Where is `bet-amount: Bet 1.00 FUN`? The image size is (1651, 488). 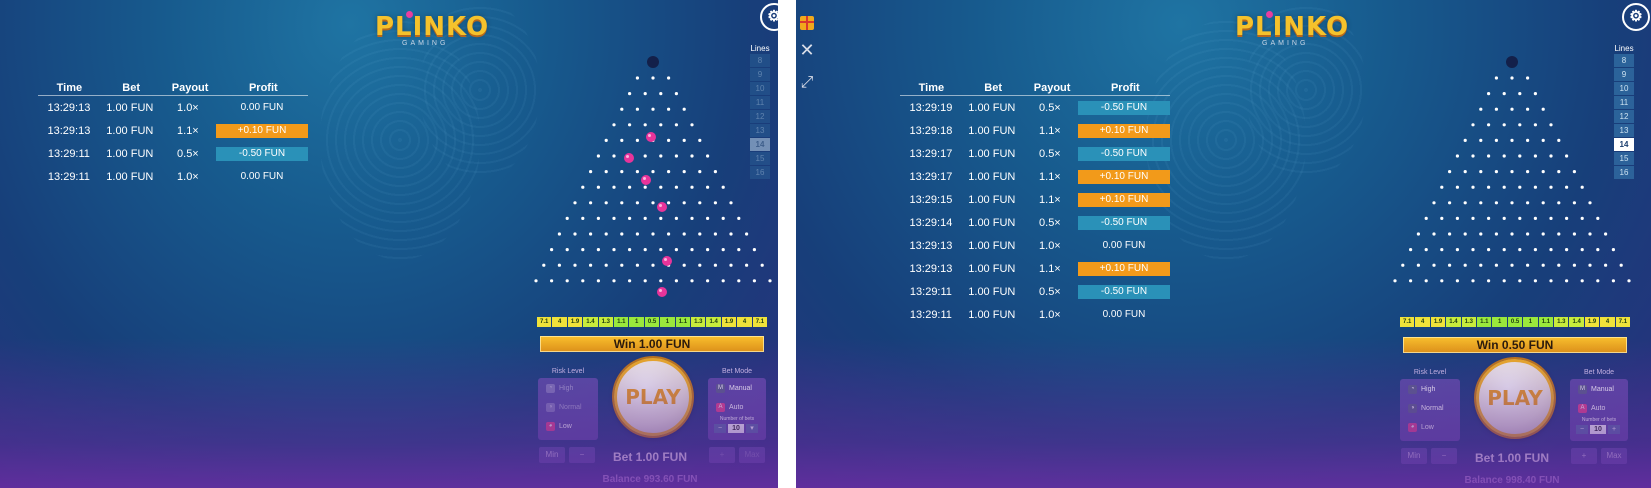
bet-amount: Bet 1.00 FUN is located at coordinates (650, 457).